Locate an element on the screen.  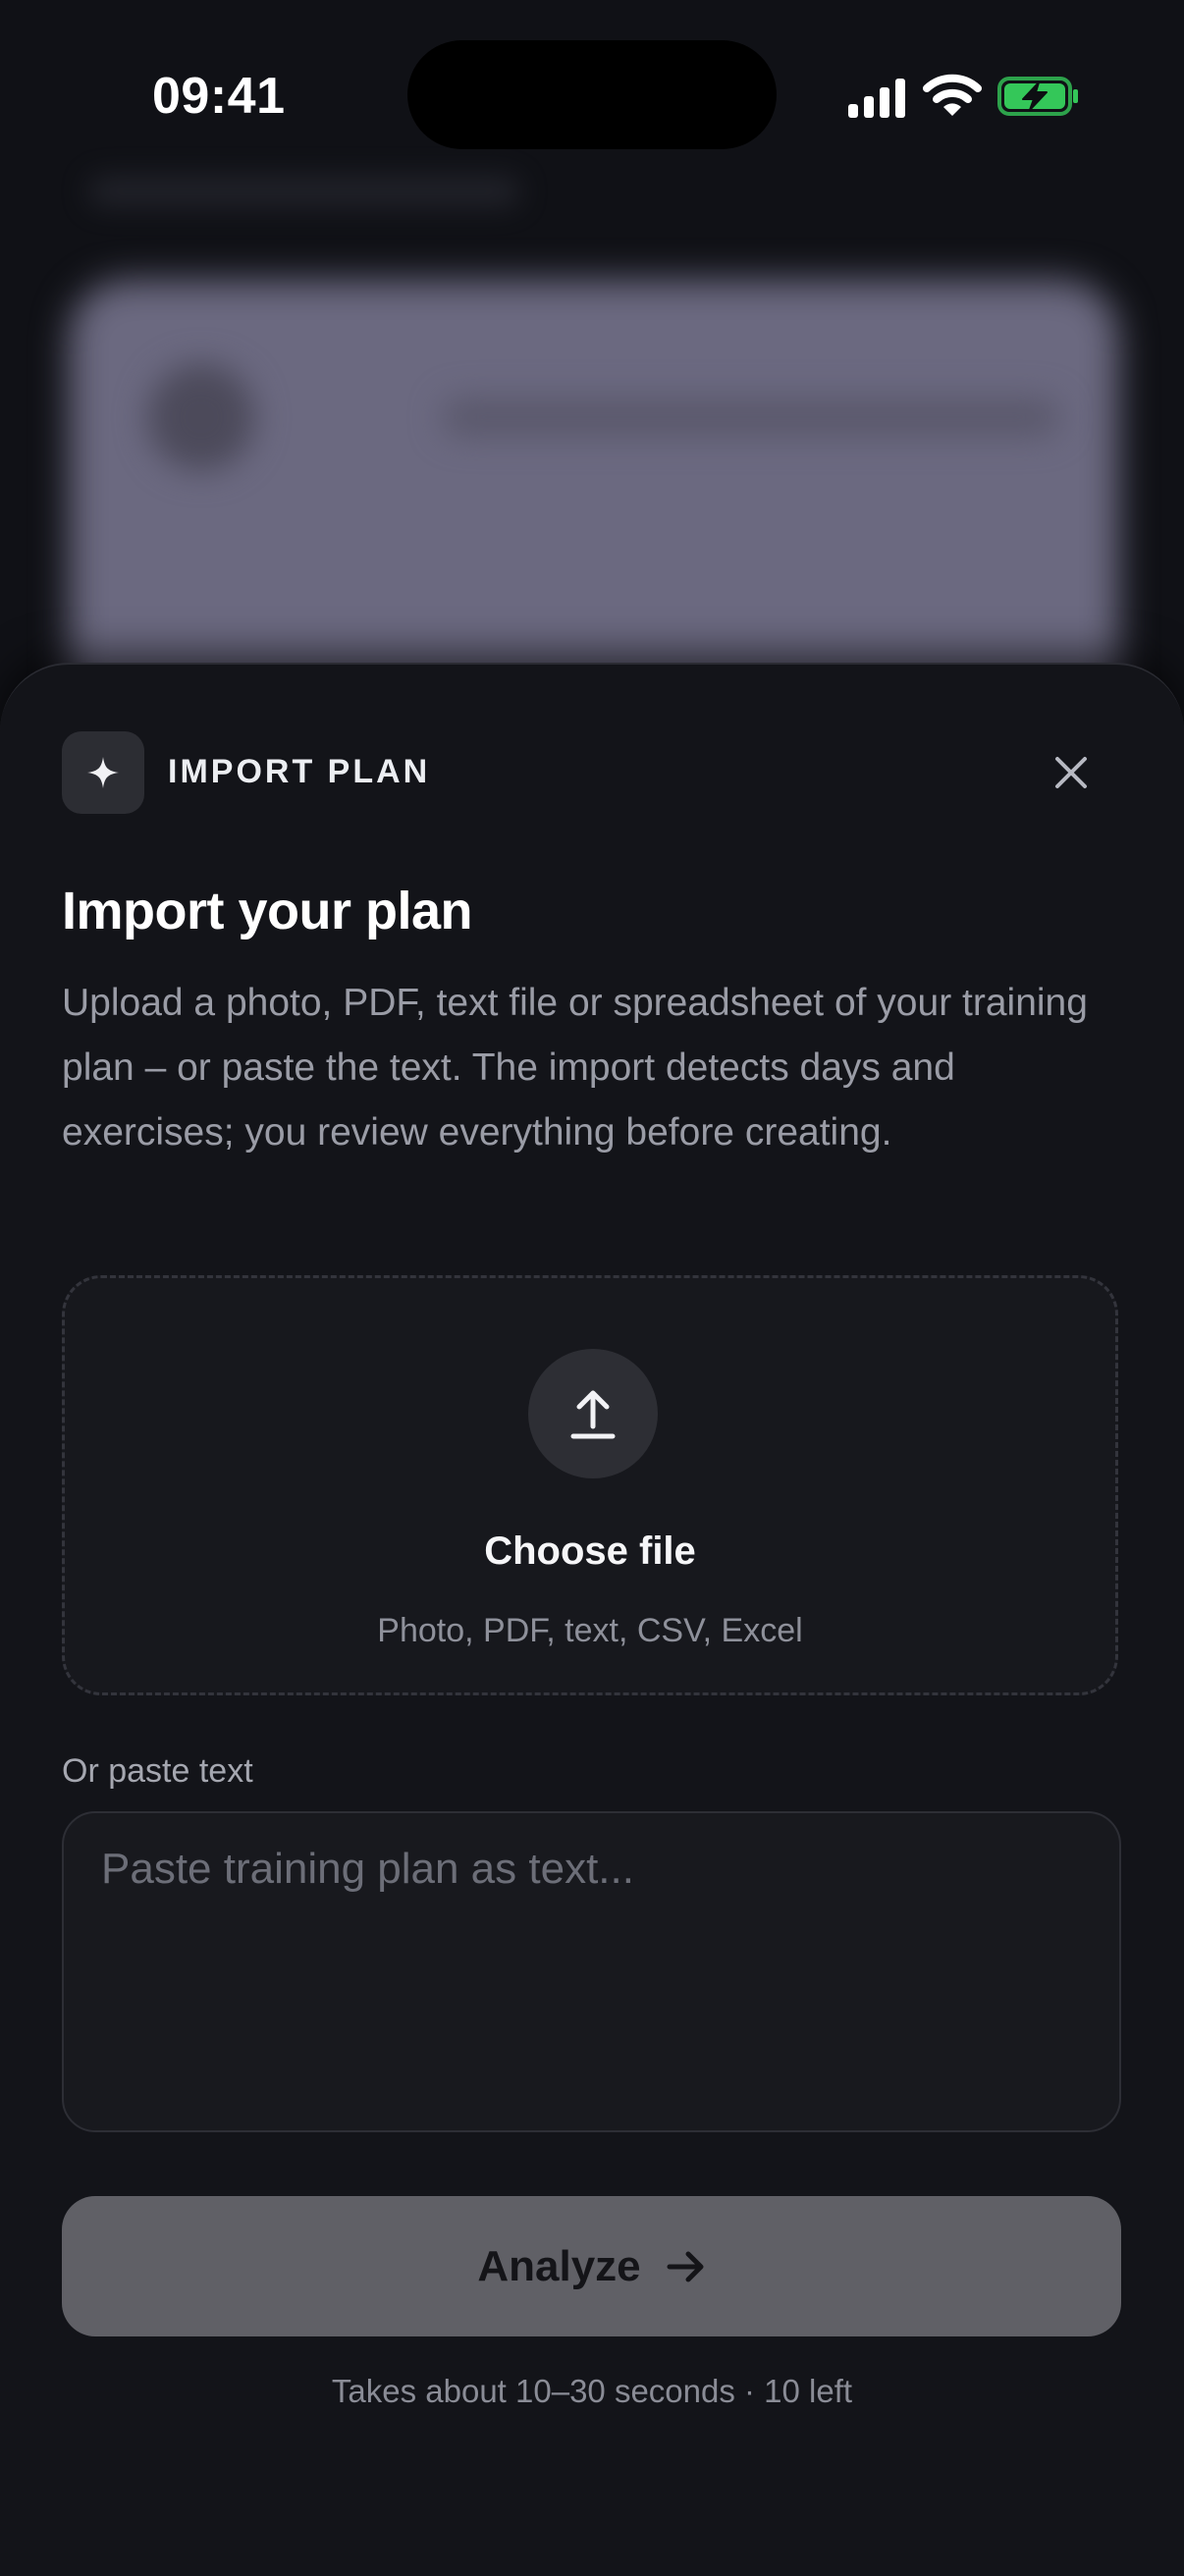
choose-file-dropzone: Choose file Photo, PDF, text, CSV, Excel is located at coordinates (590, 1485).